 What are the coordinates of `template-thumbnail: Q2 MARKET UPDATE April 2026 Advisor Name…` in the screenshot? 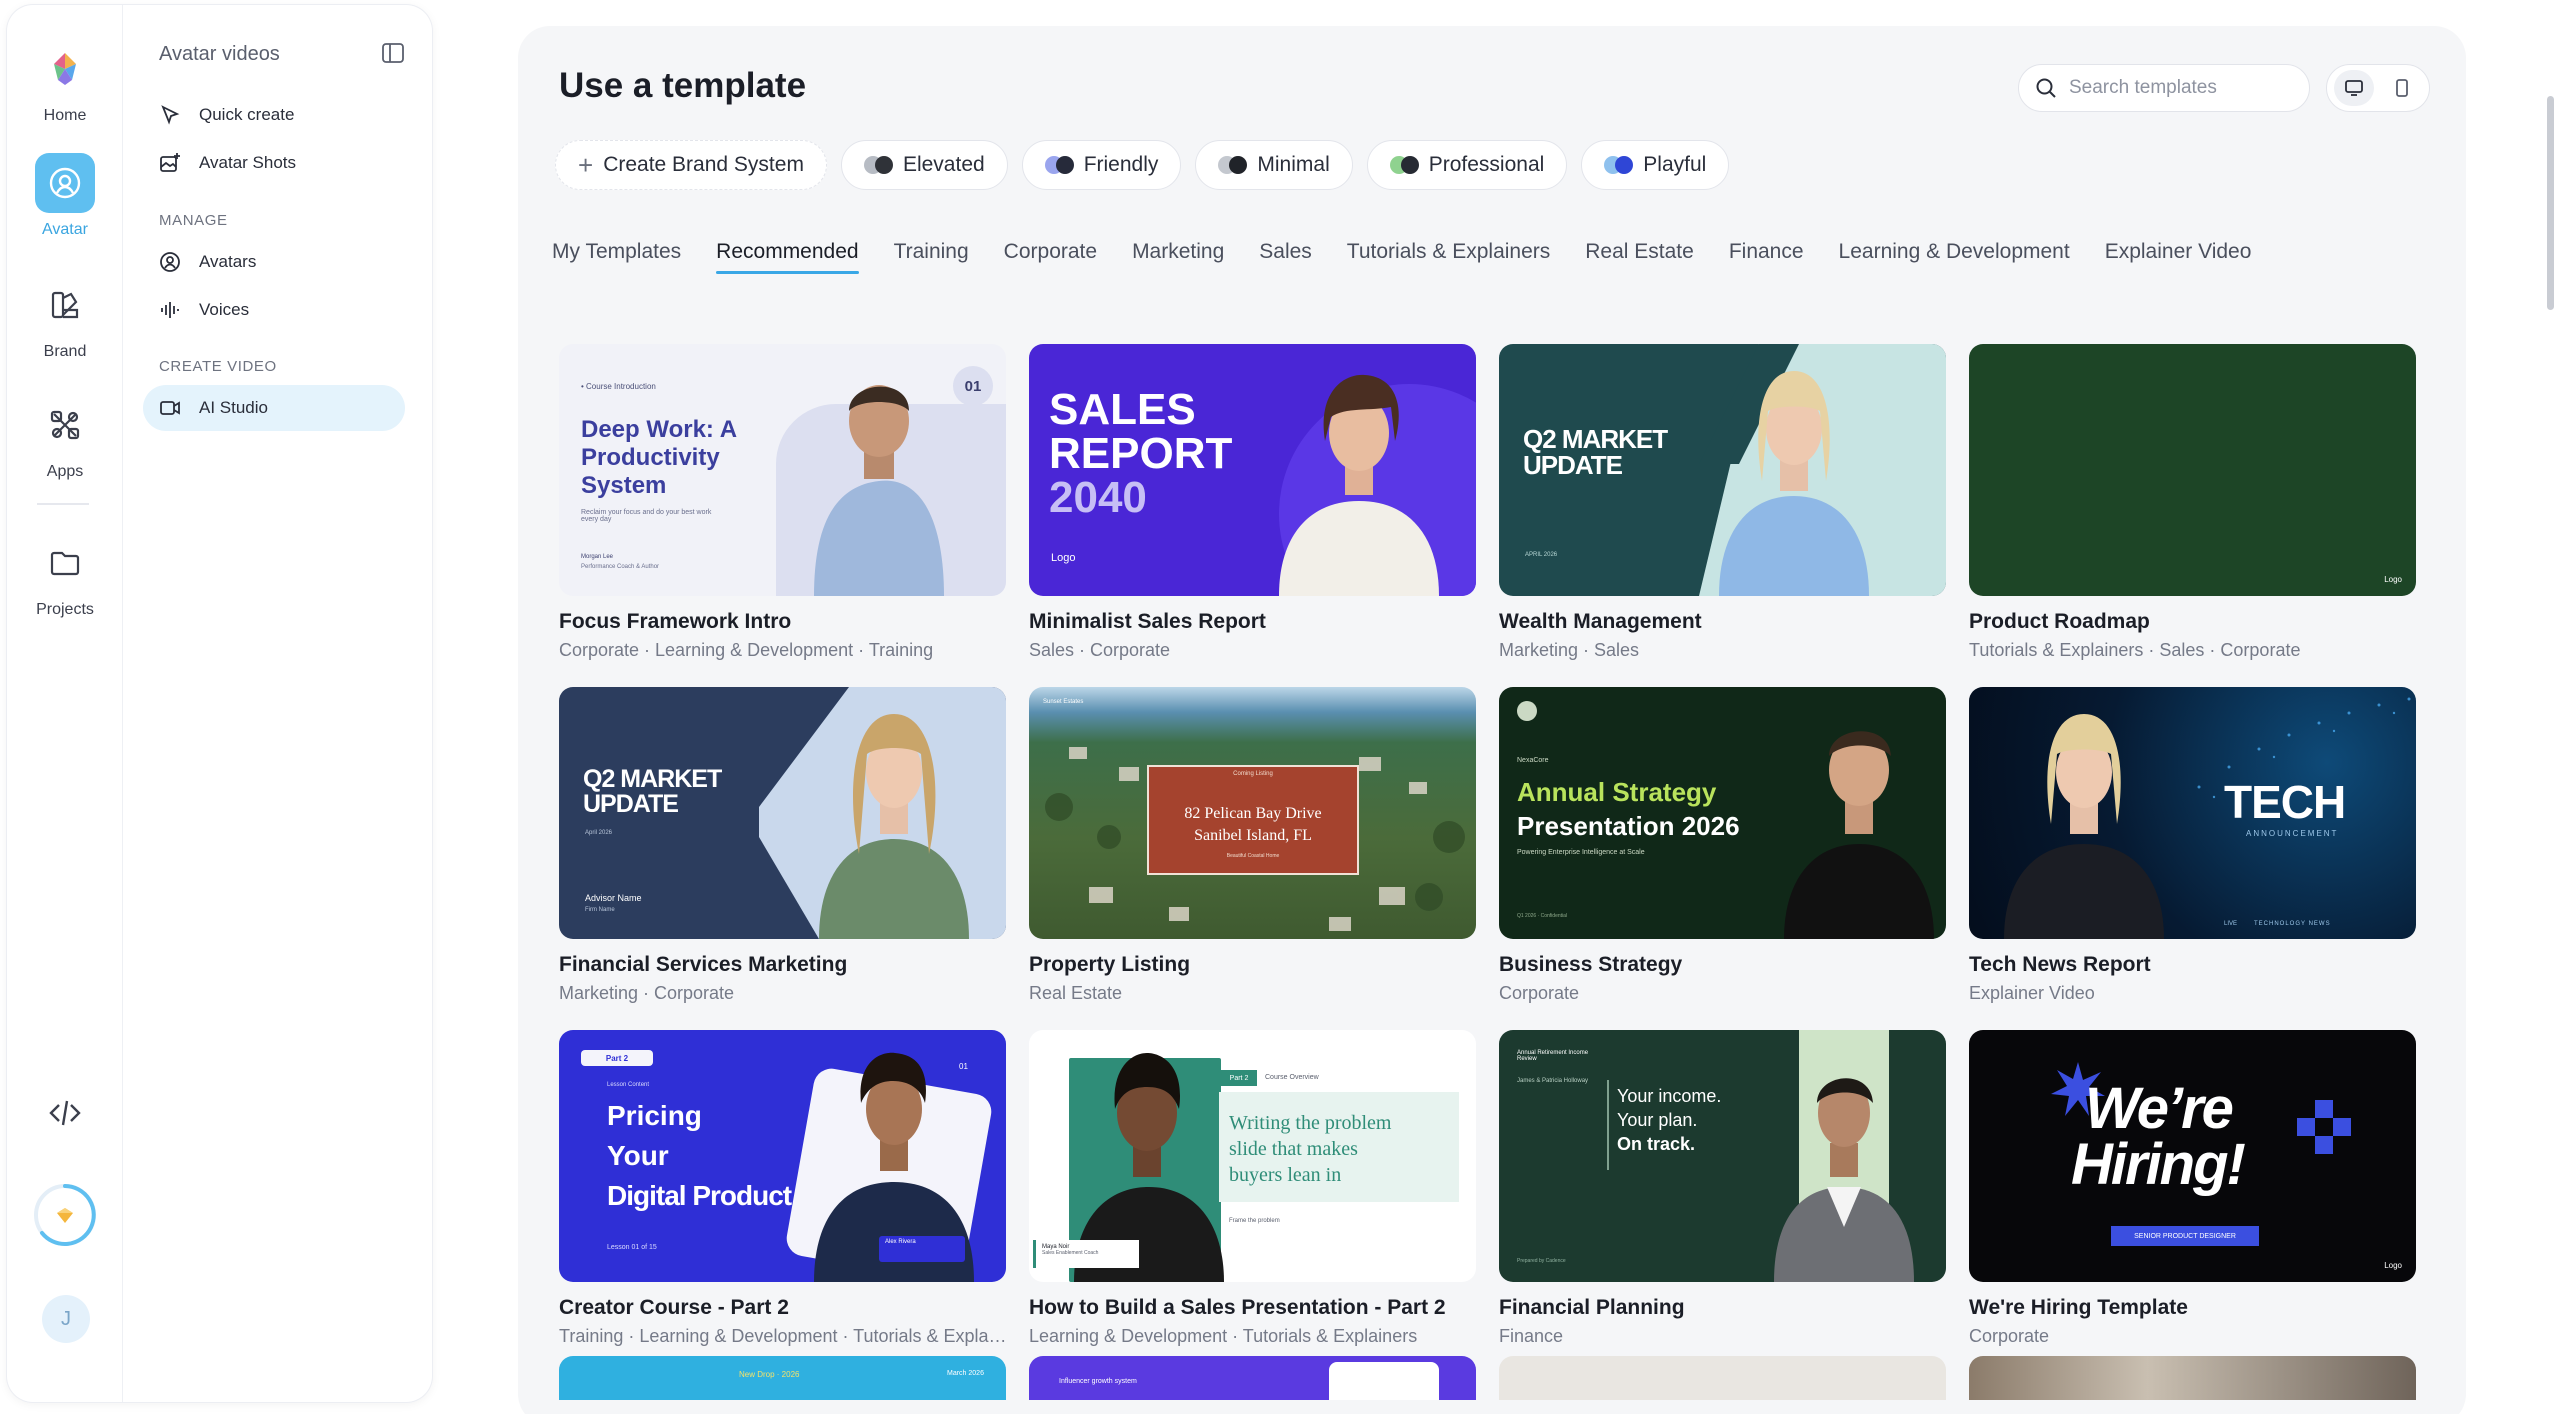 It's located at (782, 813).